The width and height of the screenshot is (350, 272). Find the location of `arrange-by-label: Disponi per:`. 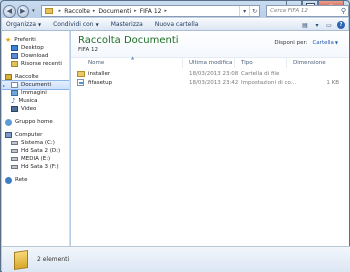

arrange-by-label: Disponi per: is located at coordinates (291, 43).